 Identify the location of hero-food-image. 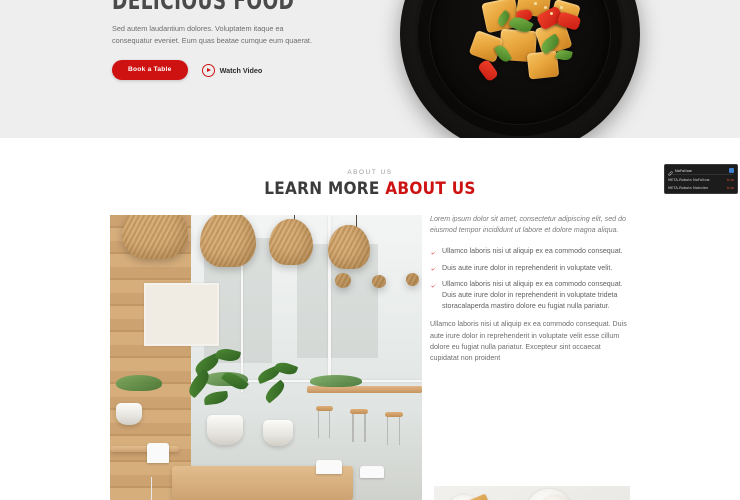
(520, 69).